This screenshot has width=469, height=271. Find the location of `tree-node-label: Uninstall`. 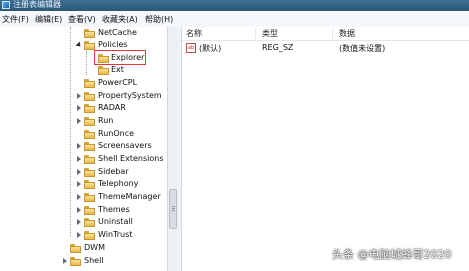

tree-node-label: Uninstall is located at coordinates (115, 221).